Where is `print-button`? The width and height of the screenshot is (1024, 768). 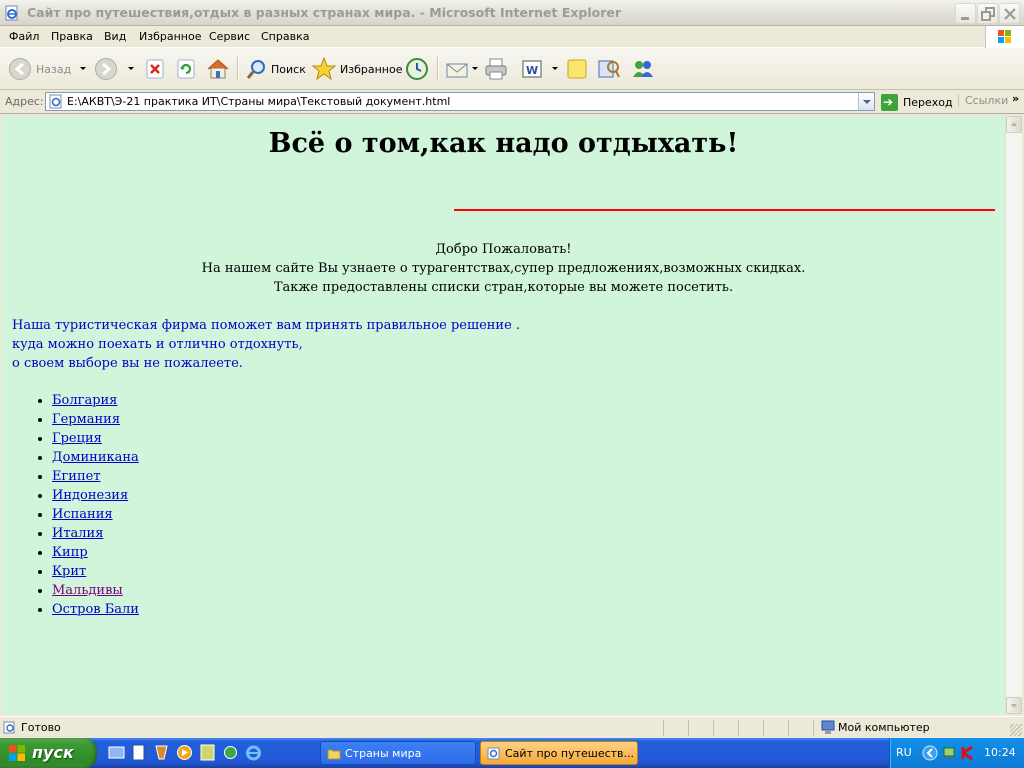
print-button is located at coordinates (496, 69).